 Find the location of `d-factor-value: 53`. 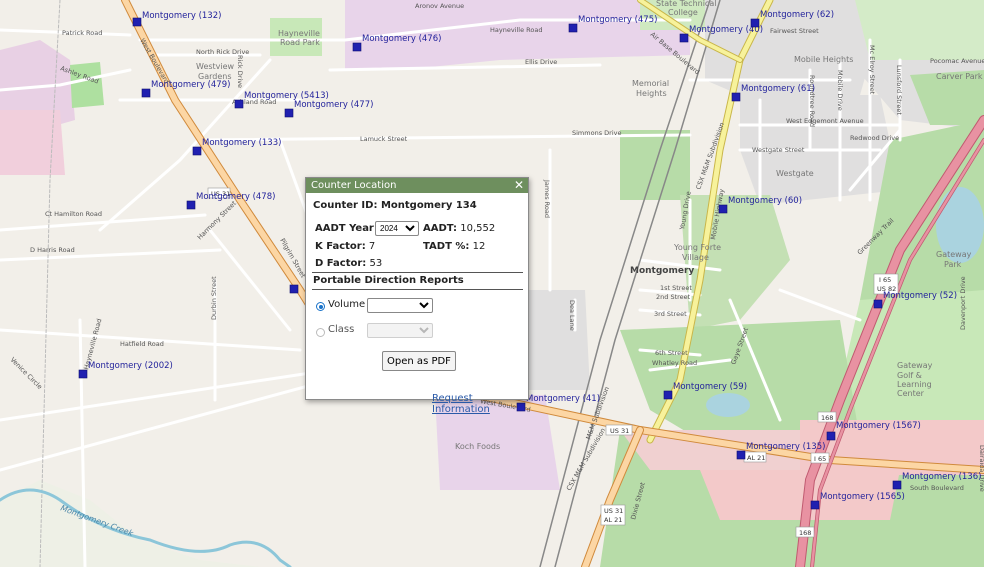

d-factor-value: 53 is located at coordinates (376, 263).